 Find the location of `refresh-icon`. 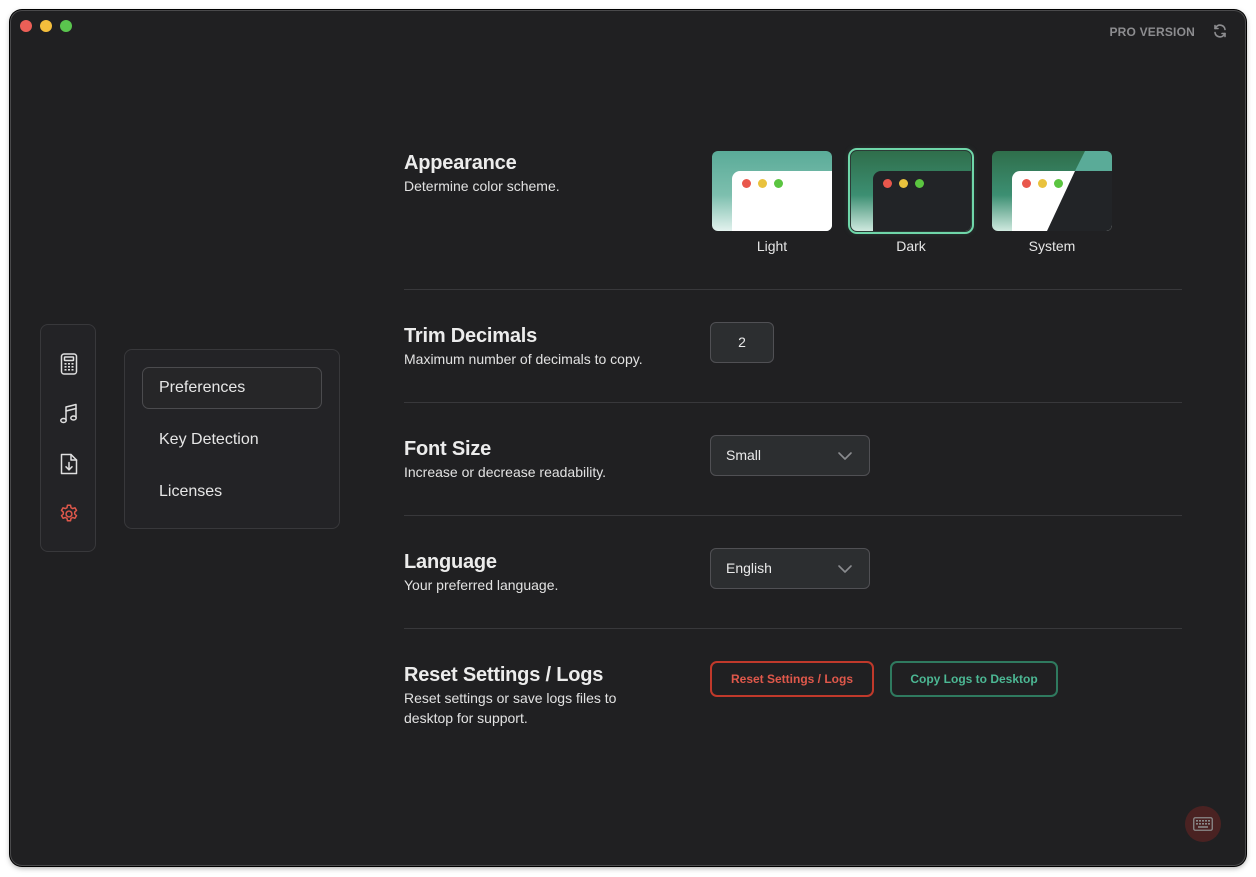

refresh-icon is located at coordinates (1220, 31).